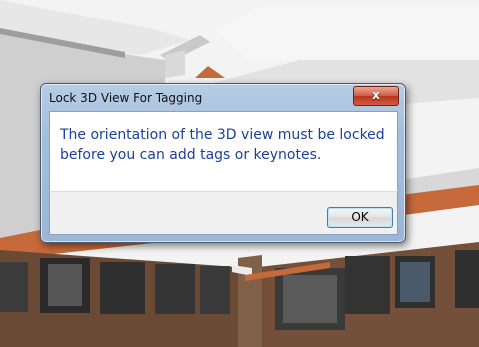  Describe the element at coordinates (360, 217) in the screenshot. I see `ok-button: OK` at that location.